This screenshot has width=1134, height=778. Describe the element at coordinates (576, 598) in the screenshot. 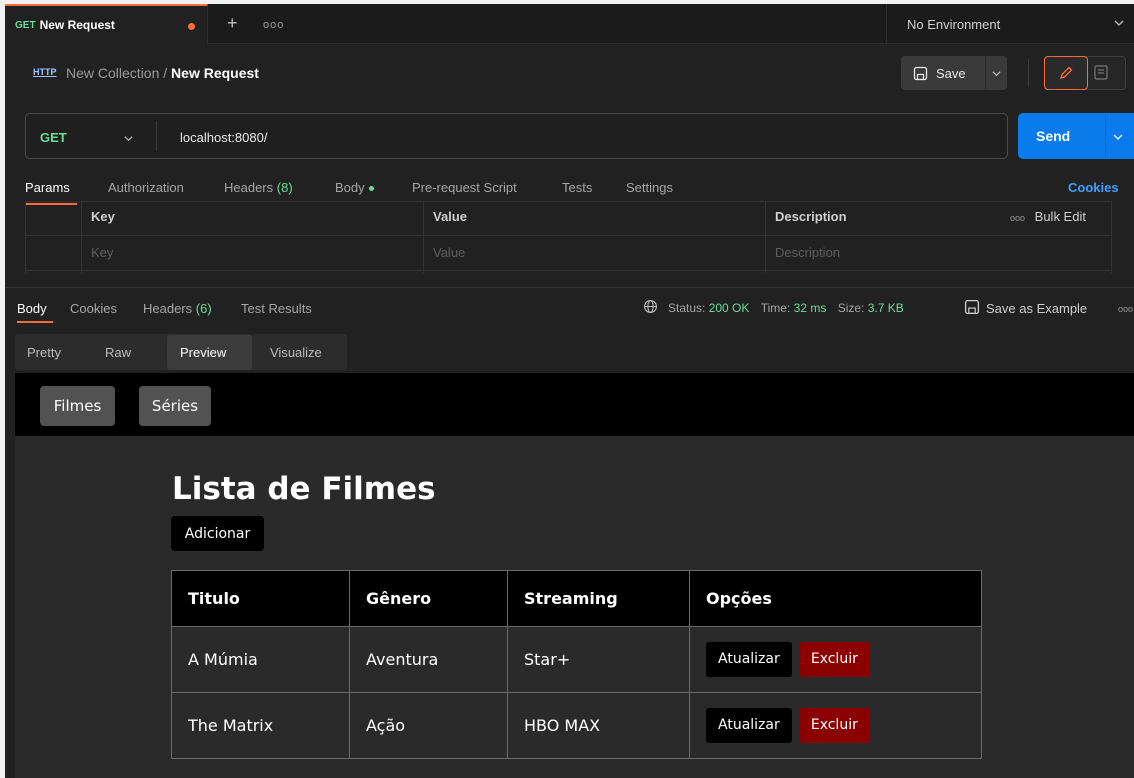

I see `table-header-row: Titulo Gênero Streaming Opções` at that location.